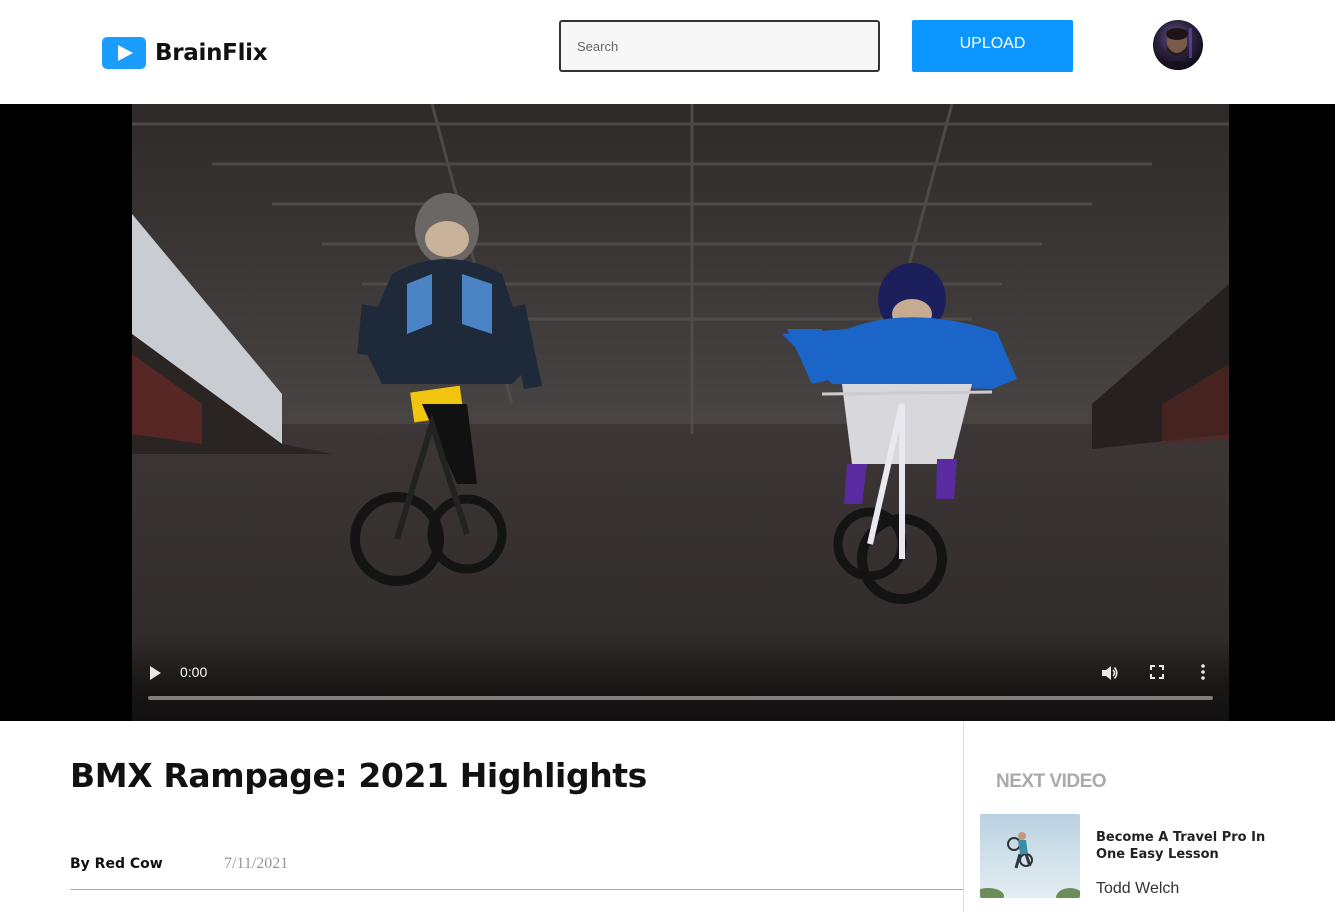 The width and height of the screenshot is (1335, 912). I want to click on volume-icon, so click(1110, 673).